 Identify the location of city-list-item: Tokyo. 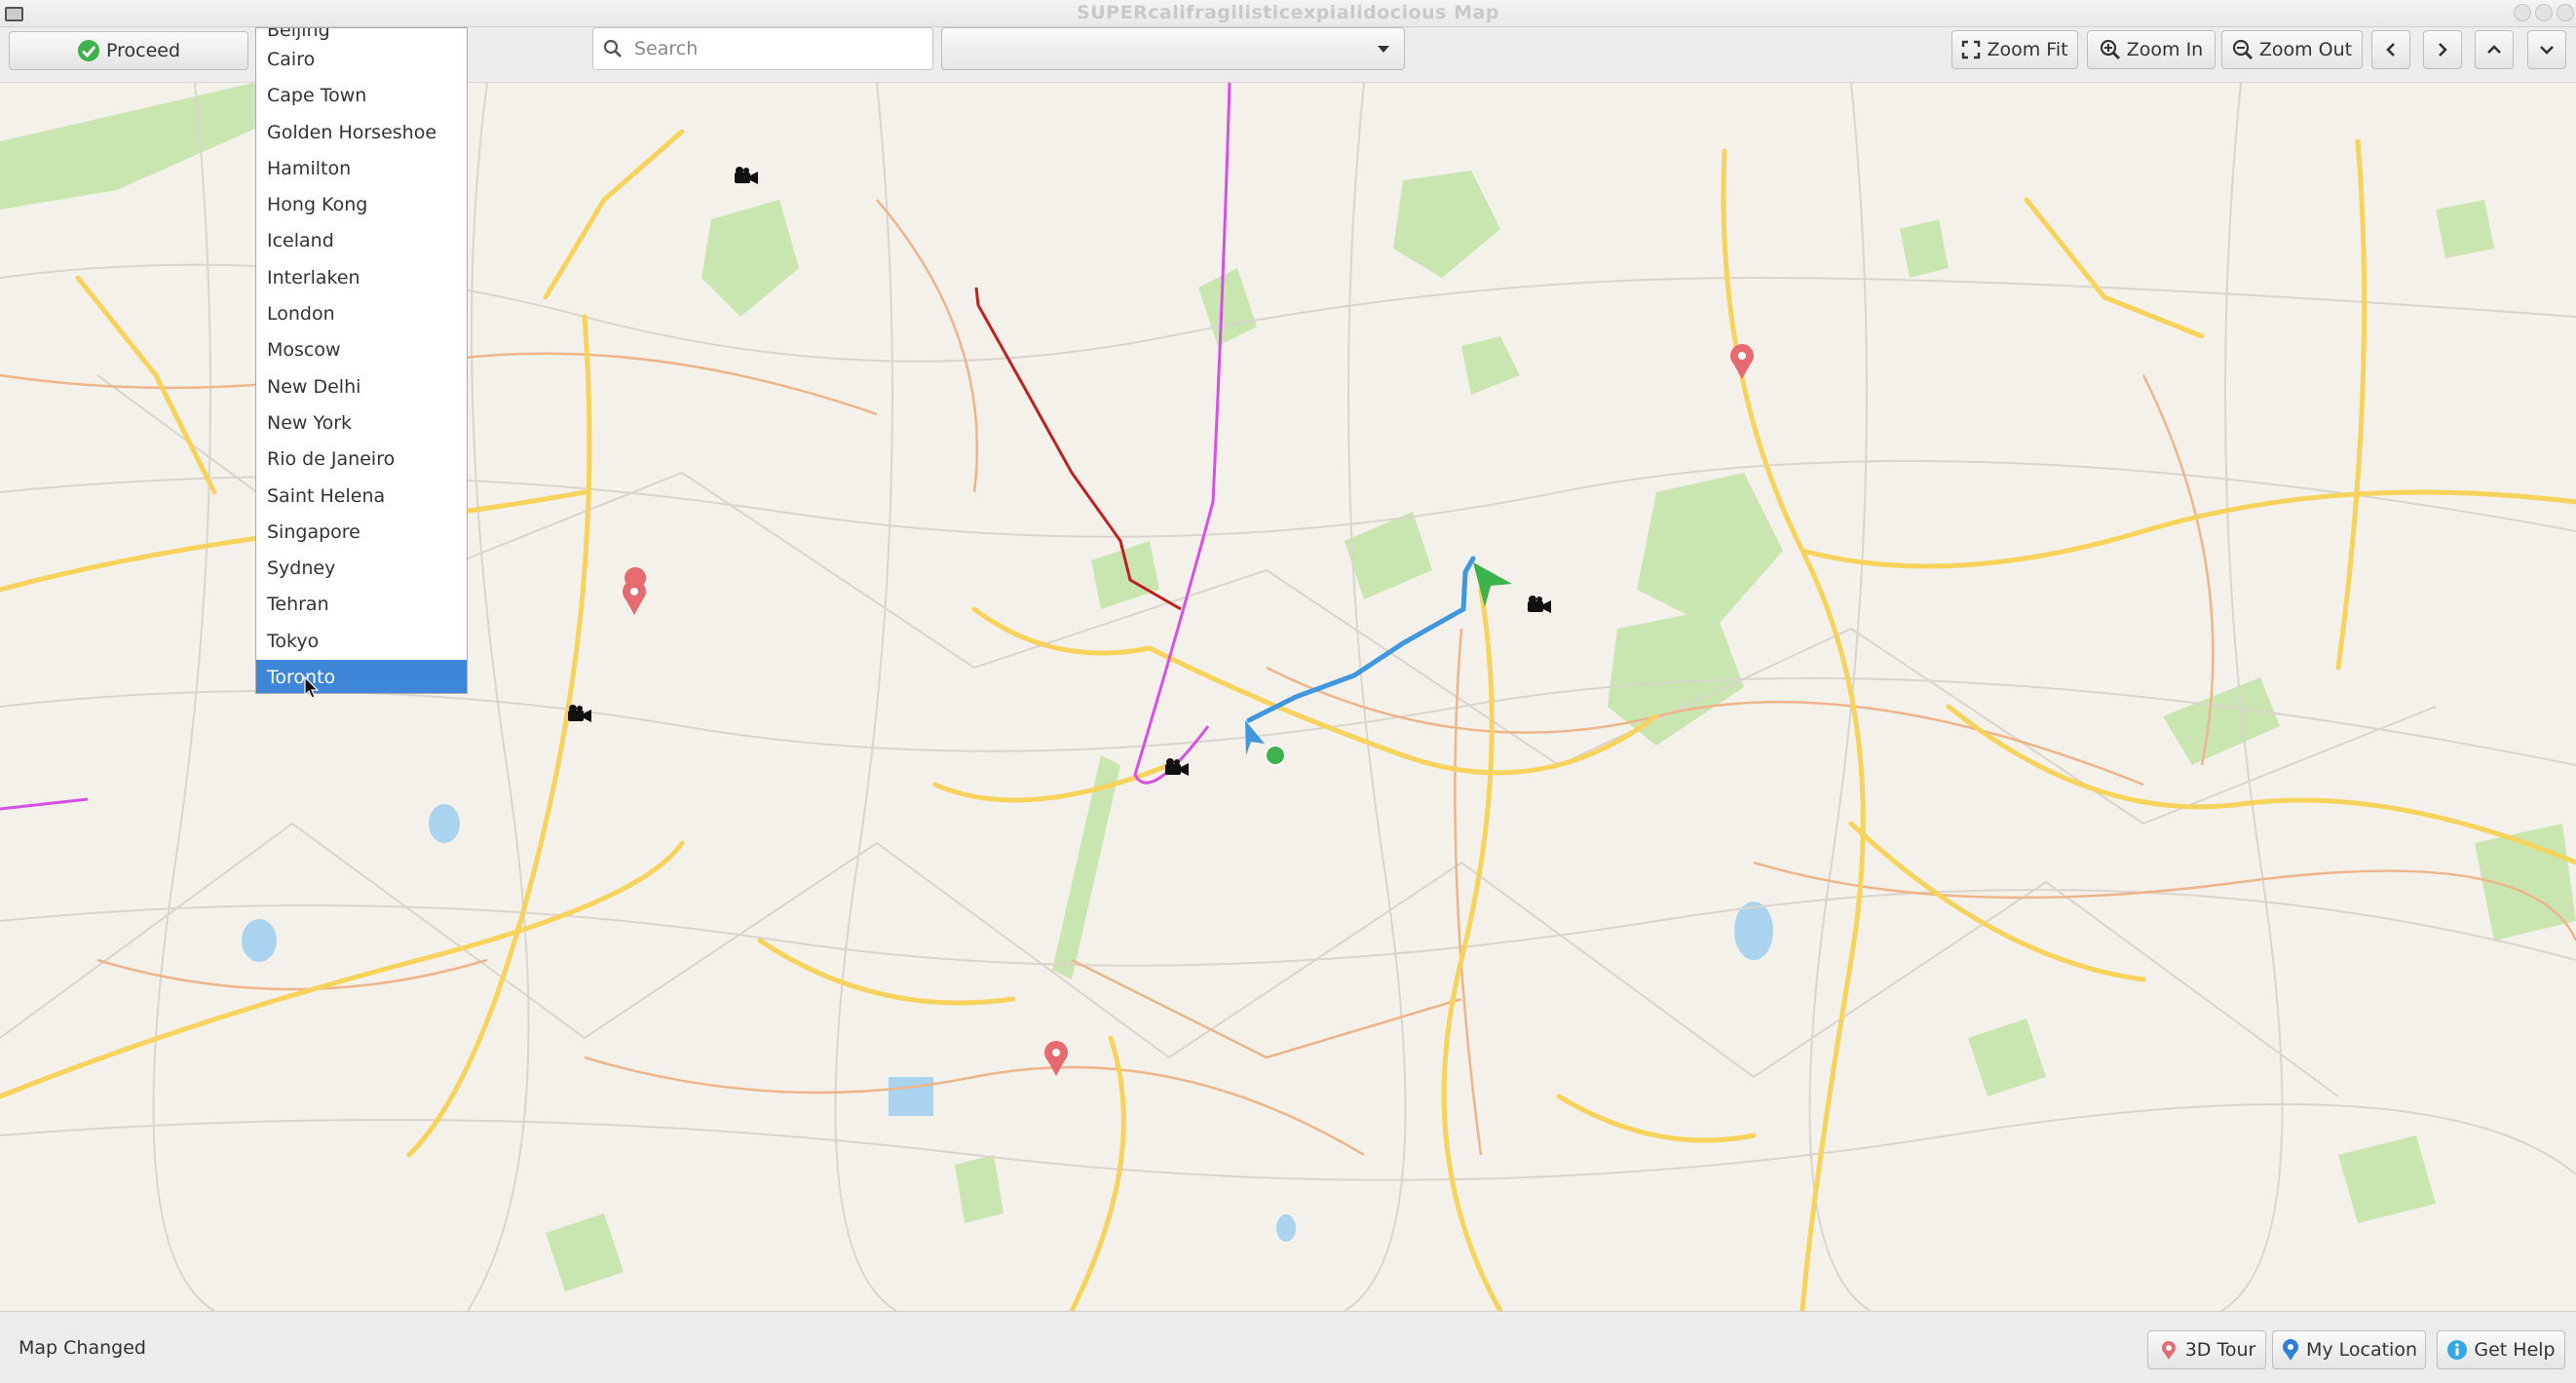
(361, 642).